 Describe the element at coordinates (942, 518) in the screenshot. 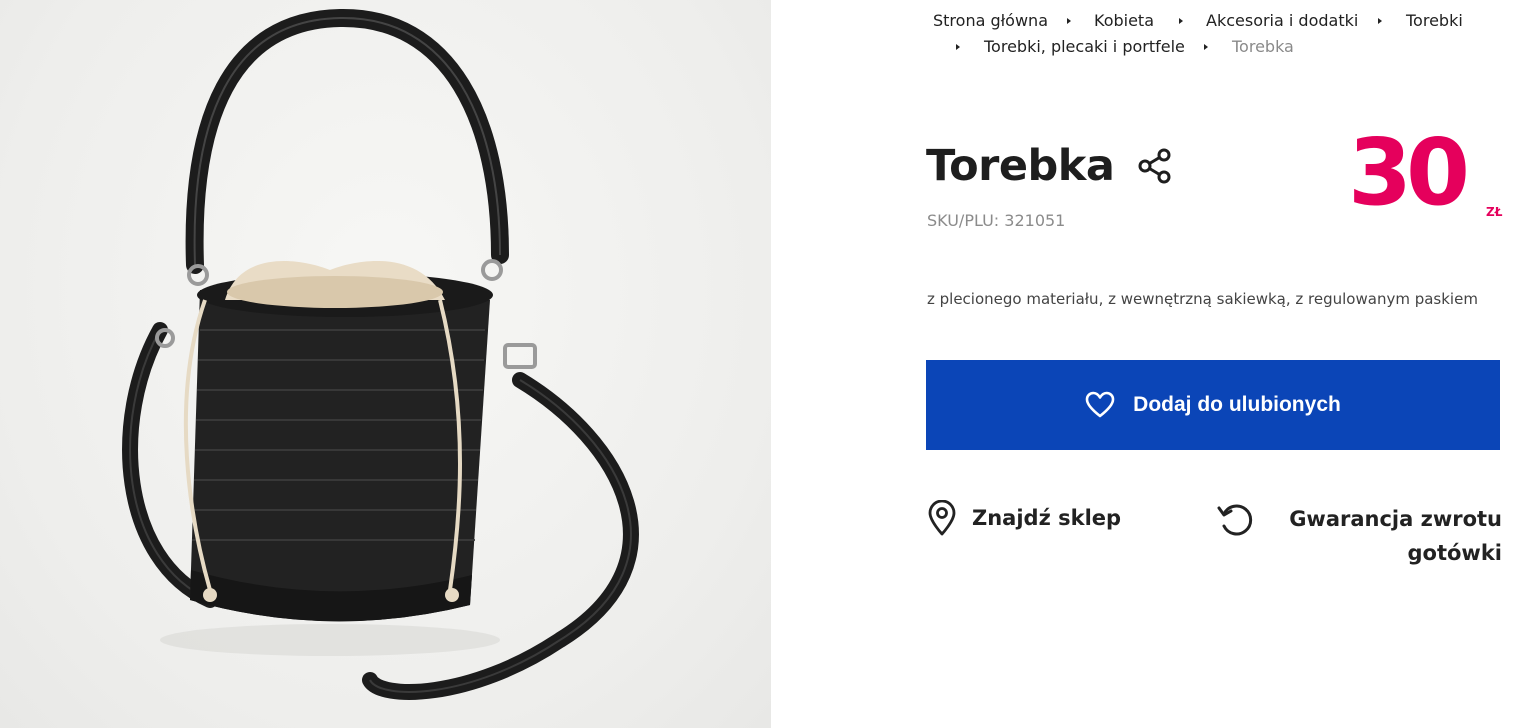

I see `location-pin-icon` at that location.